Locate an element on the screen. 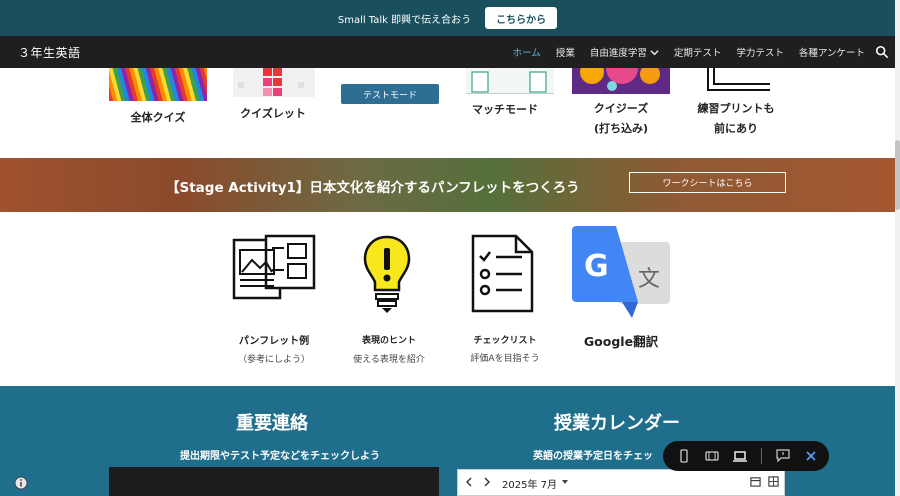  nav-item-academic-test: 学力テスト is located at coordinates (760, 52).